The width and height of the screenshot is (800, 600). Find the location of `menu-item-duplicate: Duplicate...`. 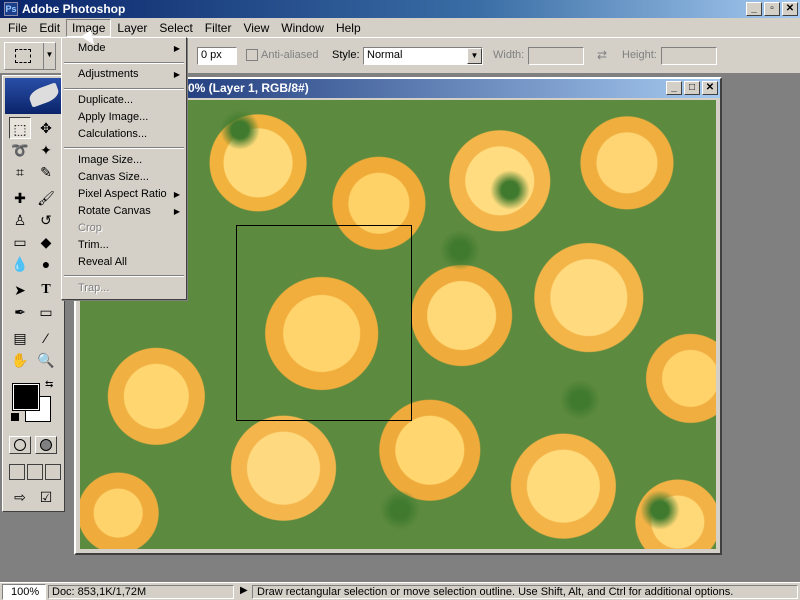

menu-item-duplicate: Duplicate... is located at coordinates (124, 100).